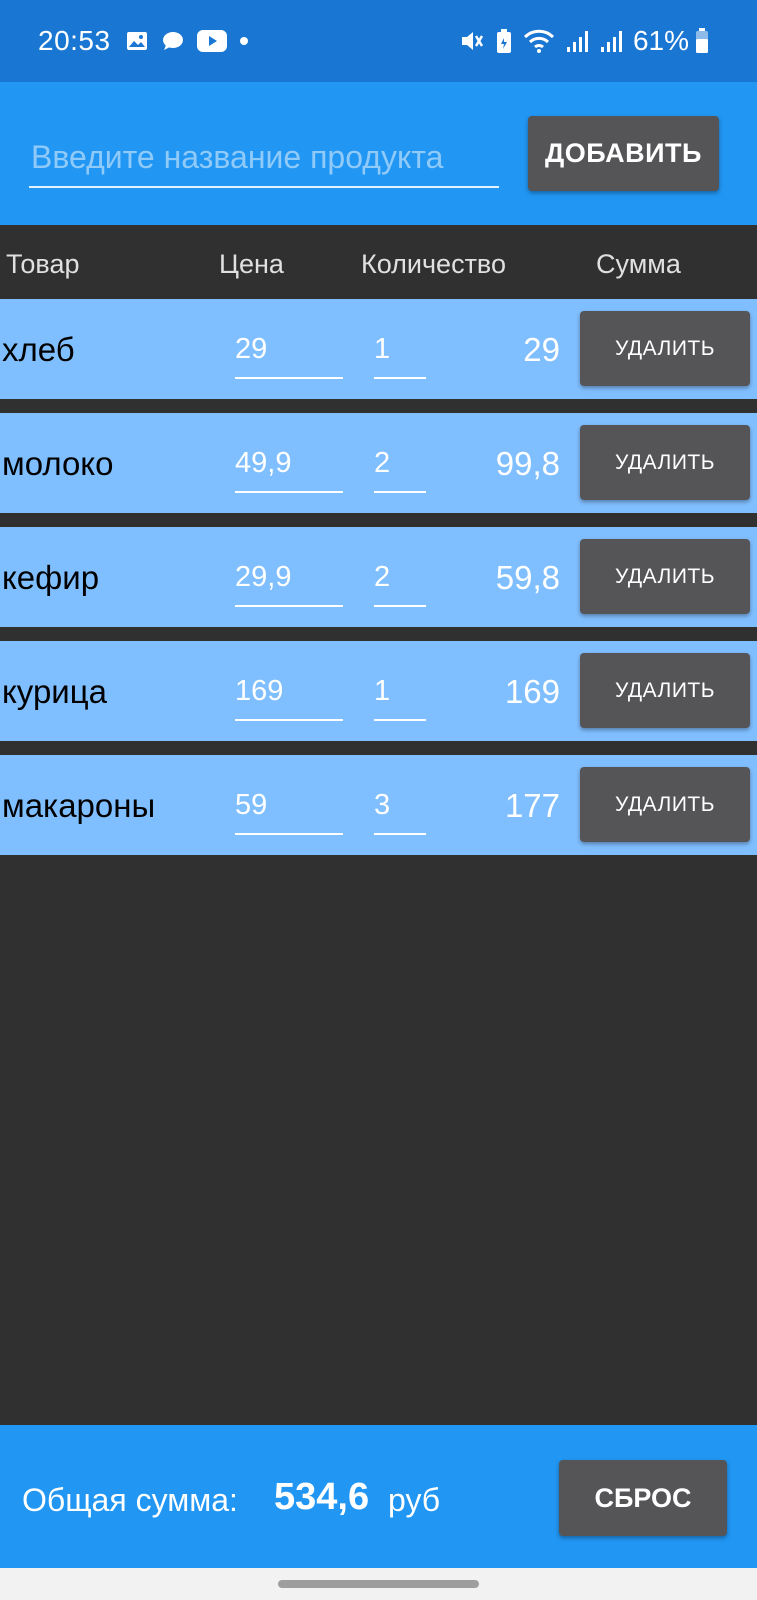 The width and height of the screenshot is (757, 1600). I want to click on youtube-icon, so click(211, 41).